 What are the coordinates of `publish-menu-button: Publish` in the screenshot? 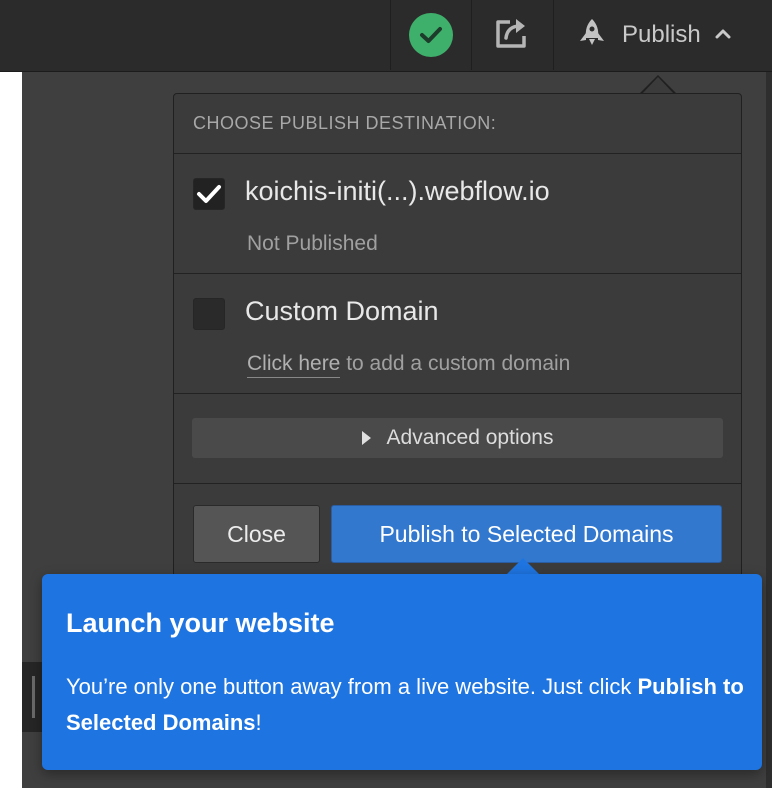 It's located at (663, 35).